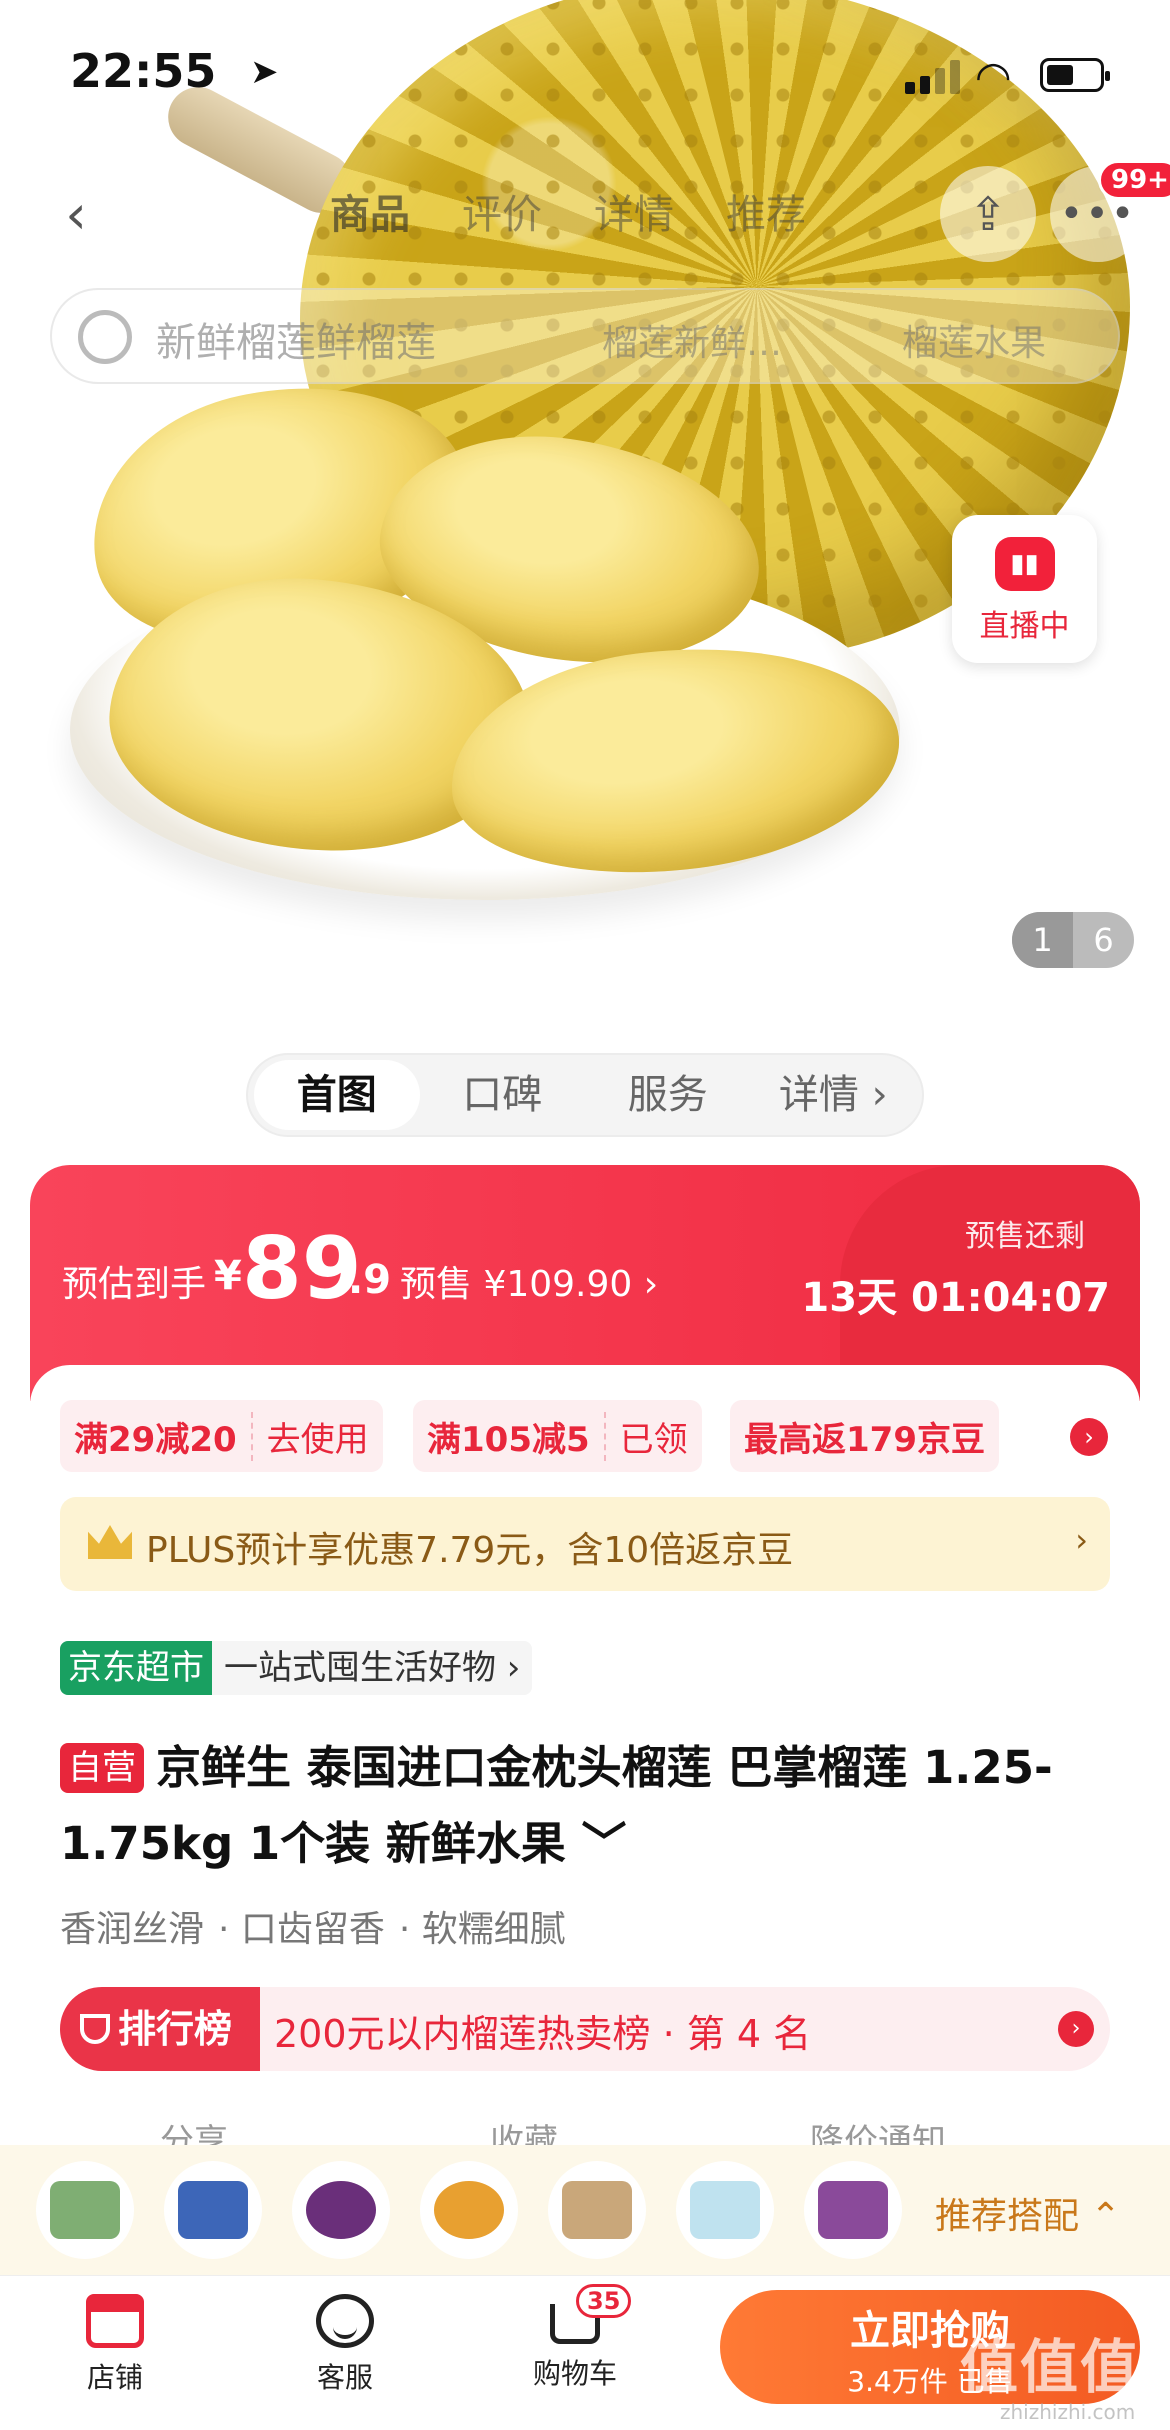 This screenshot has width=1170, height=2430. What do you see at coordinates (136, 1668) in the screenshot?
I see `store-name: 京东超市` at bounding box center [136, 1668].